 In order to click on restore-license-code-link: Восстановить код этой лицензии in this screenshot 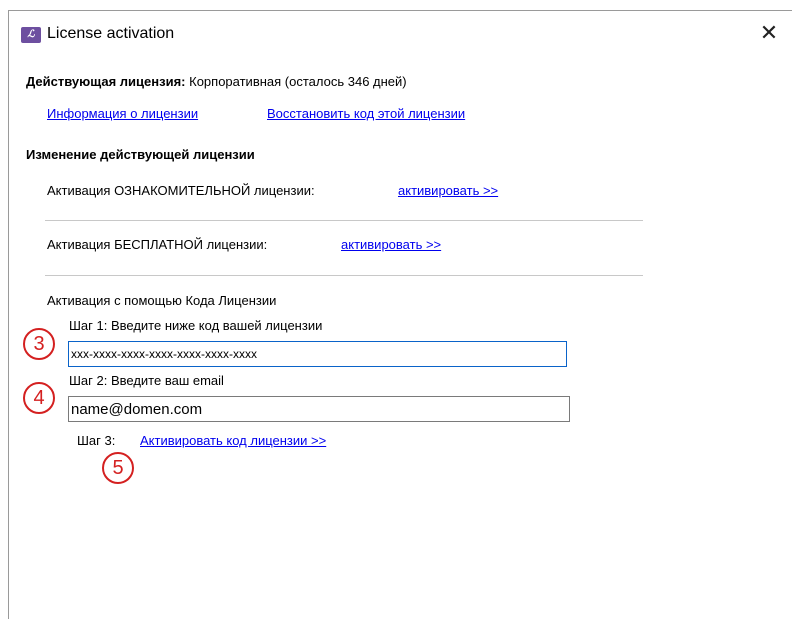, I will do `click(366, 113)`.